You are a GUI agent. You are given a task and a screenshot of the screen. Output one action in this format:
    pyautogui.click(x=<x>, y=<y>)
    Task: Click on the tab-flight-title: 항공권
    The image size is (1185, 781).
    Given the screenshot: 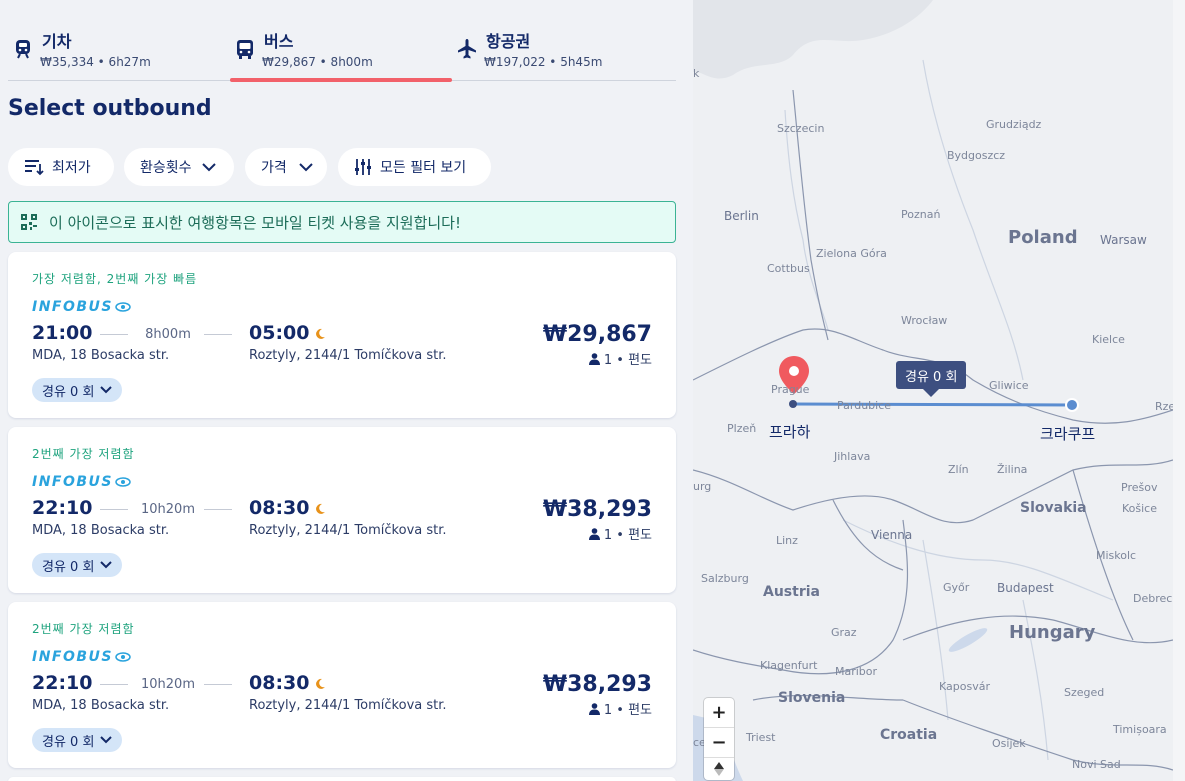 What is the action you would take?
    pyautogui.click(x=508, y=41)
    